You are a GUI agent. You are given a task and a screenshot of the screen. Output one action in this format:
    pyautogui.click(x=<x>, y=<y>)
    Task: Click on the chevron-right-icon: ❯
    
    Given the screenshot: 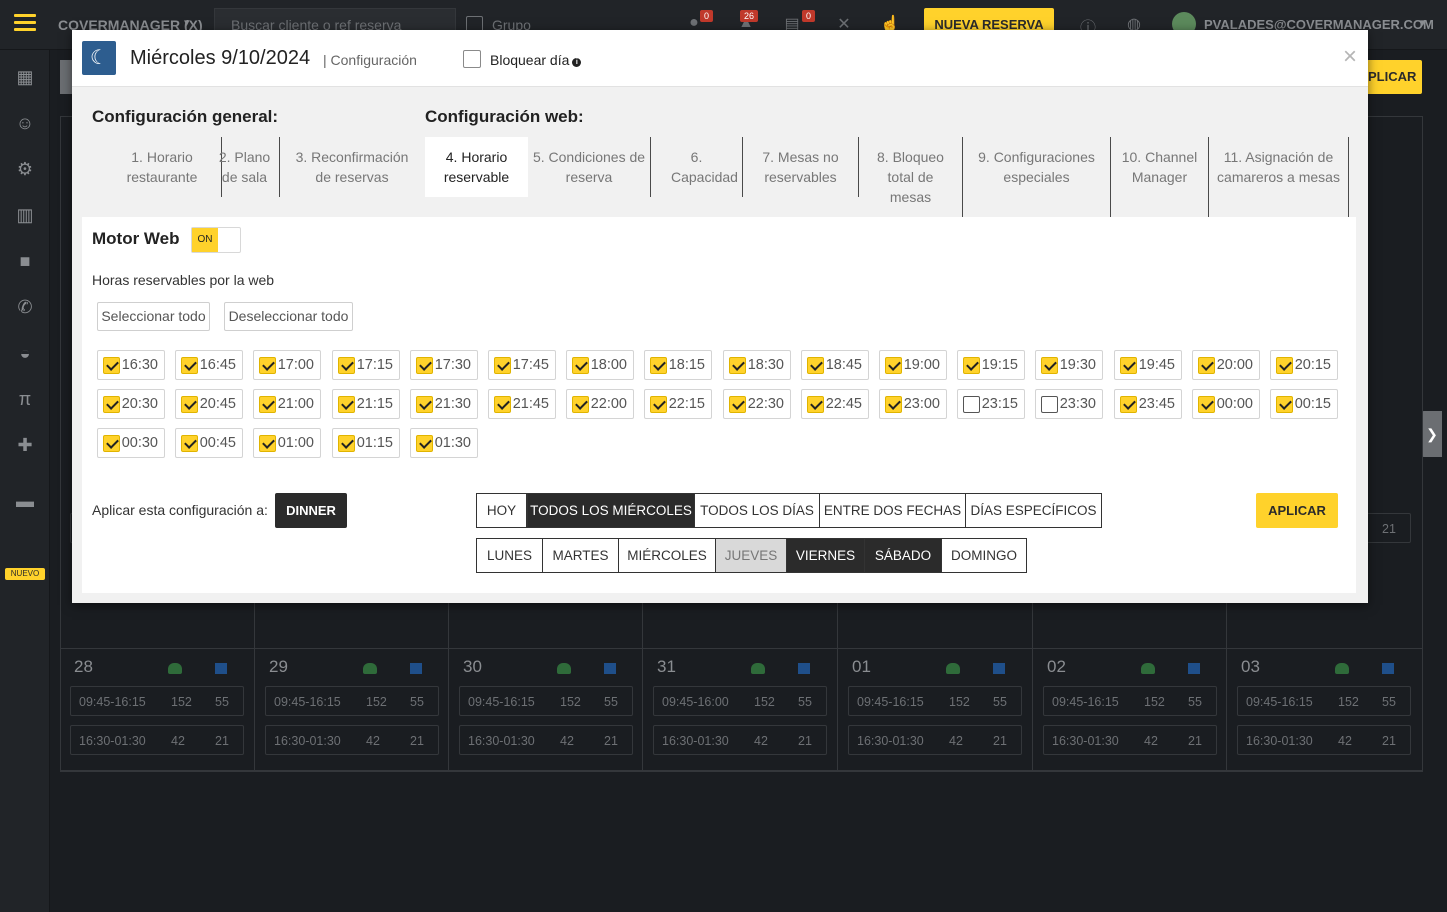 What is the action you would take?
    pyautogui.click(x=1432, y=434)
    